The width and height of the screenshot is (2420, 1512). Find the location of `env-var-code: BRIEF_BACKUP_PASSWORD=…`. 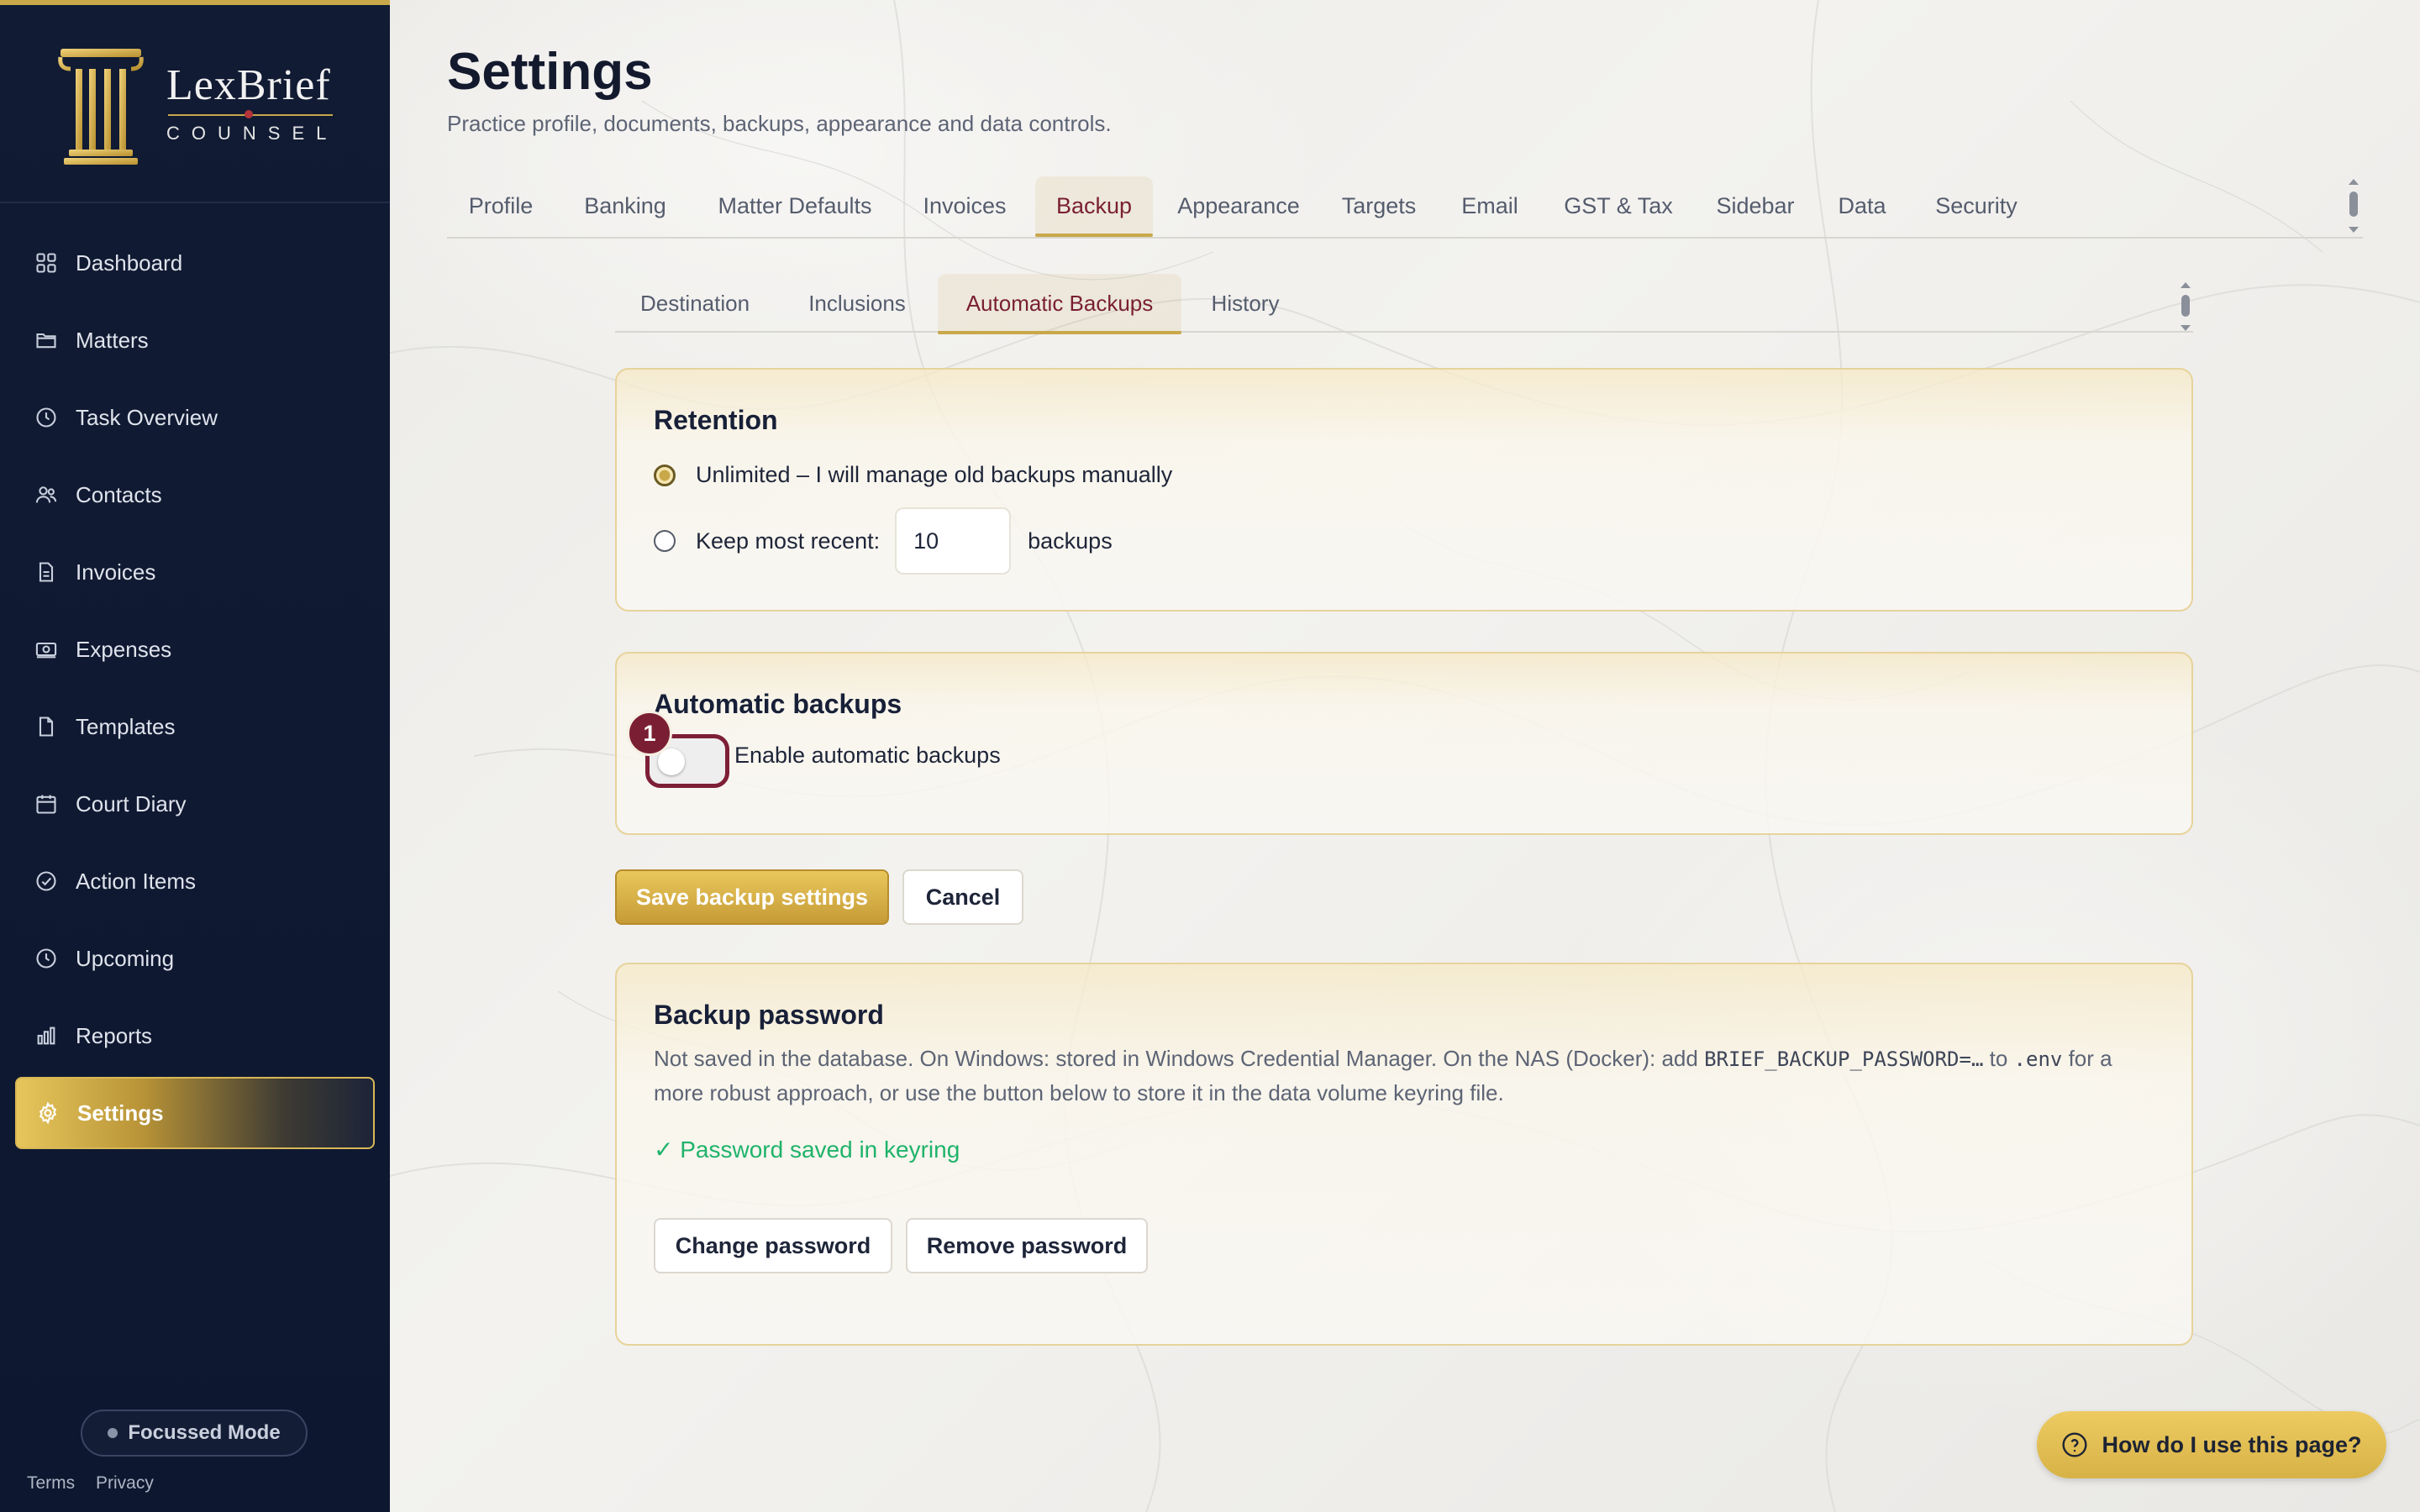

env-var-code: BRIEF_BACKUP_PASSWORD=… is located at coordinates (1844, 1059).